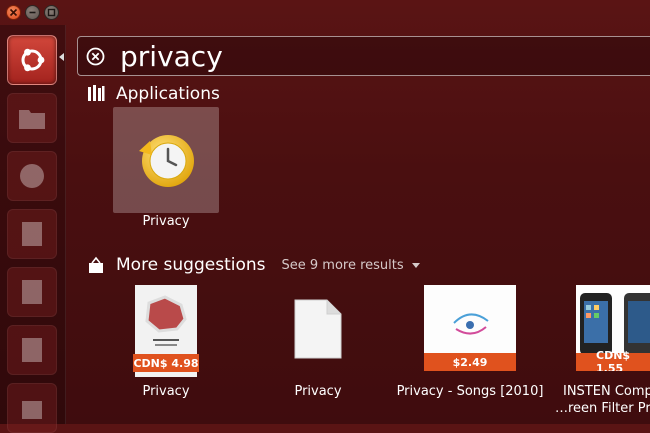 This screenshot has width=650, height=433. I want to click on torn-paper-cover-icon, so click(166, 320).